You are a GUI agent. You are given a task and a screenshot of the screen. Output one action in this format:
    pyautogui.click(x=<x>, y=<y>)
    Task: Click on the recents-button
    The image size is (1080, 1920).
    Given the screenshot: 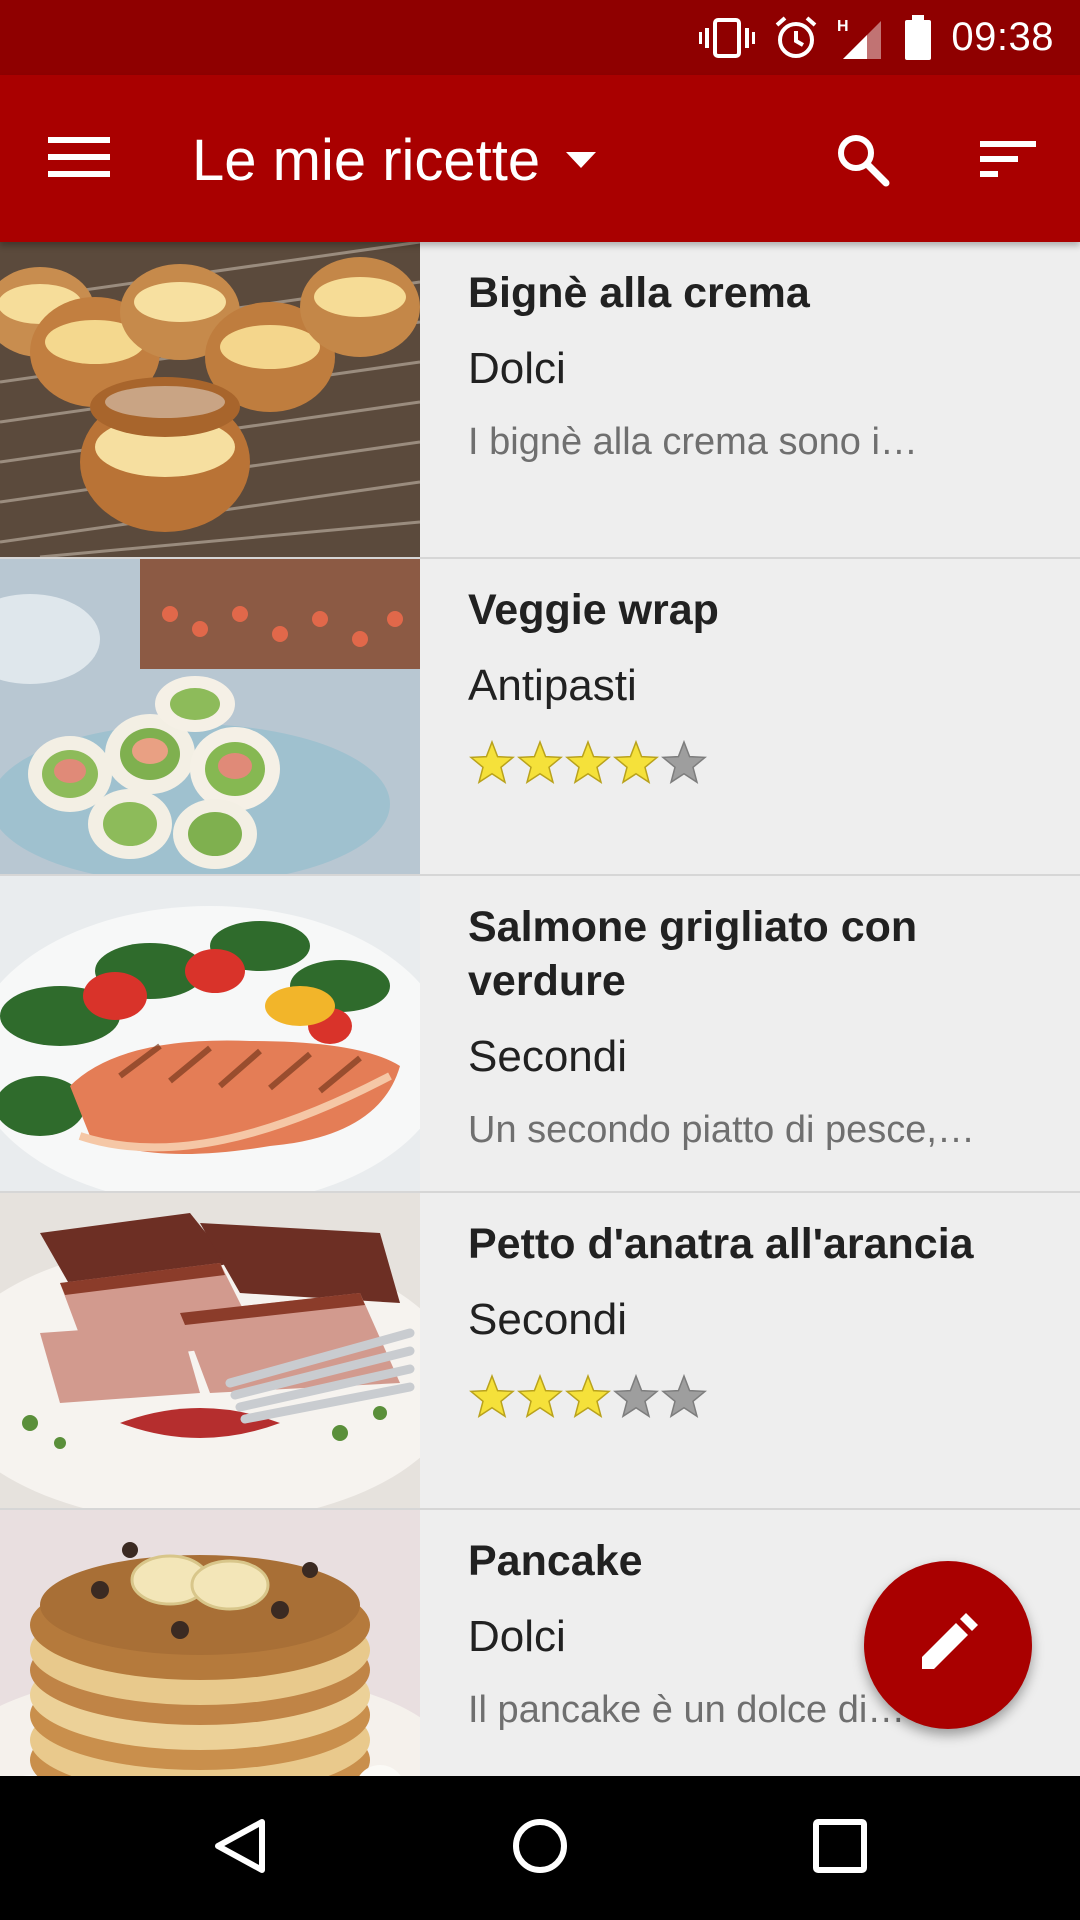 What is the action you would take?
    pyautogui.click(x=840, y=1848)
    